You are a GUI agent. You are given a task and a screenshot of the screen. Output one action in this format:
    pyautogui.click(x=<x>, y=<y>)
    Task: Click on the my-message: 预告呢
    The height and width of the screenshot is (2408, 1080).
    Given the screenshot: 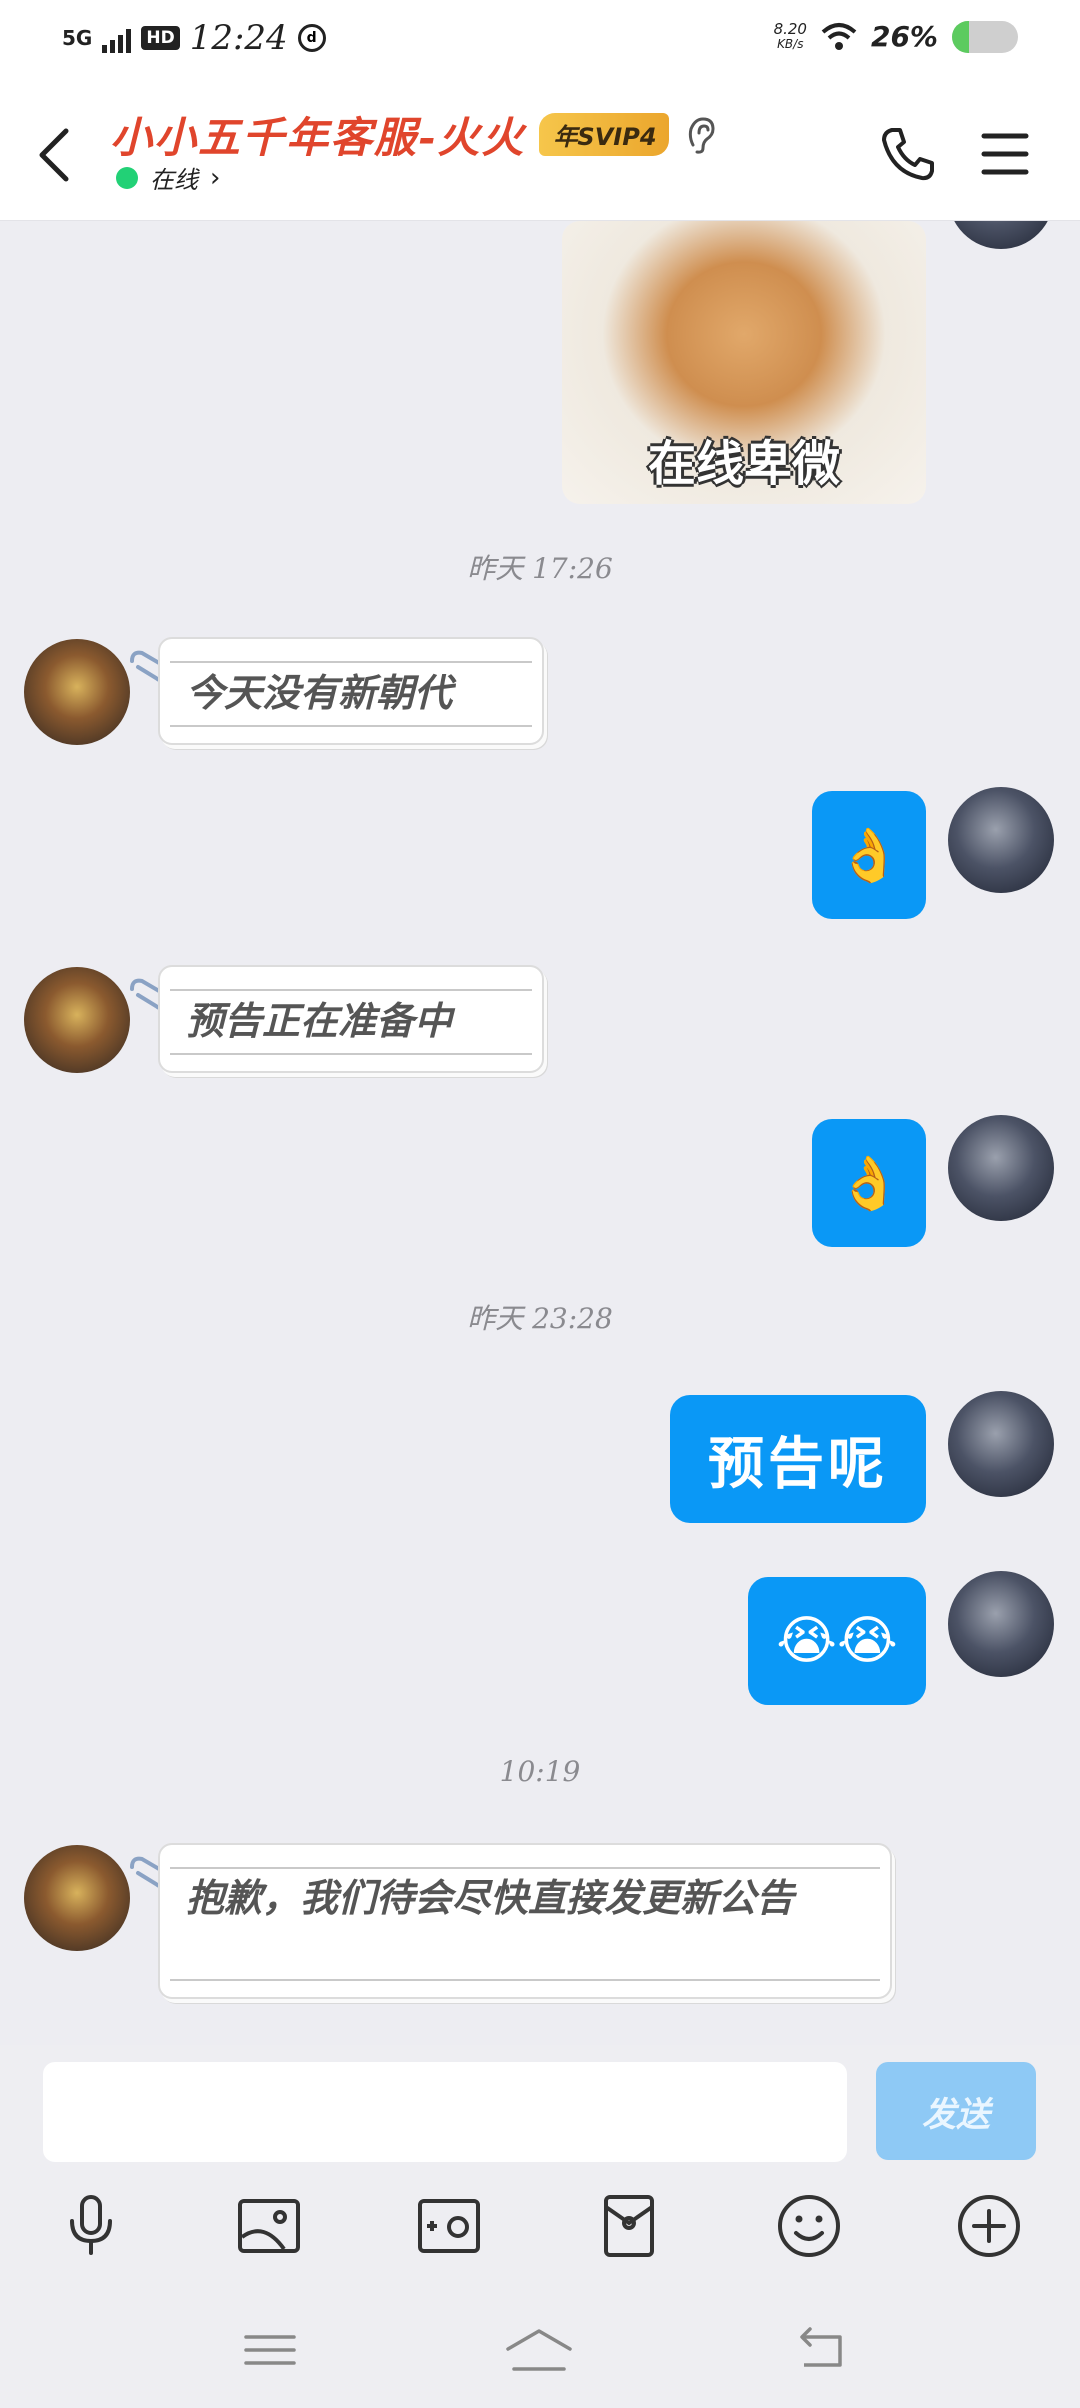 What is the action you would take?
    pyautogui.click(x=798, y=1459)
    